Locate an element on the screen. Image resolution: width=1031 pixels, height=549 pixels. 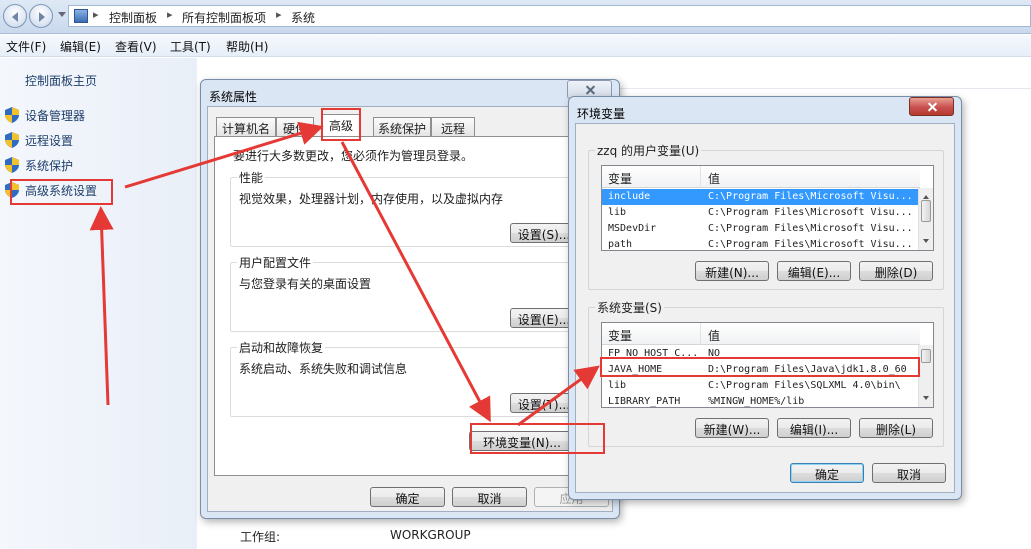
scroll-up-icon is located at coordinates (926, 195).